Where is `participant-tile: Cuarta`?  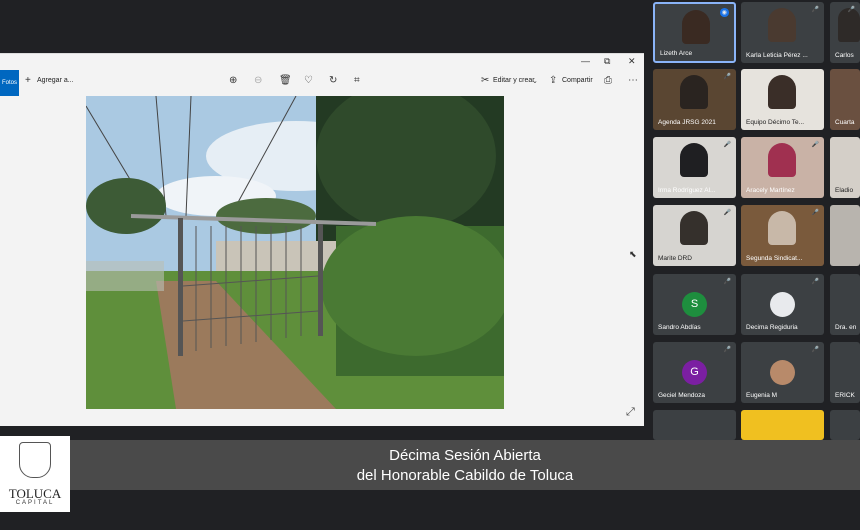
participant-tile: Cuarta is located at coordinates (845, 99).